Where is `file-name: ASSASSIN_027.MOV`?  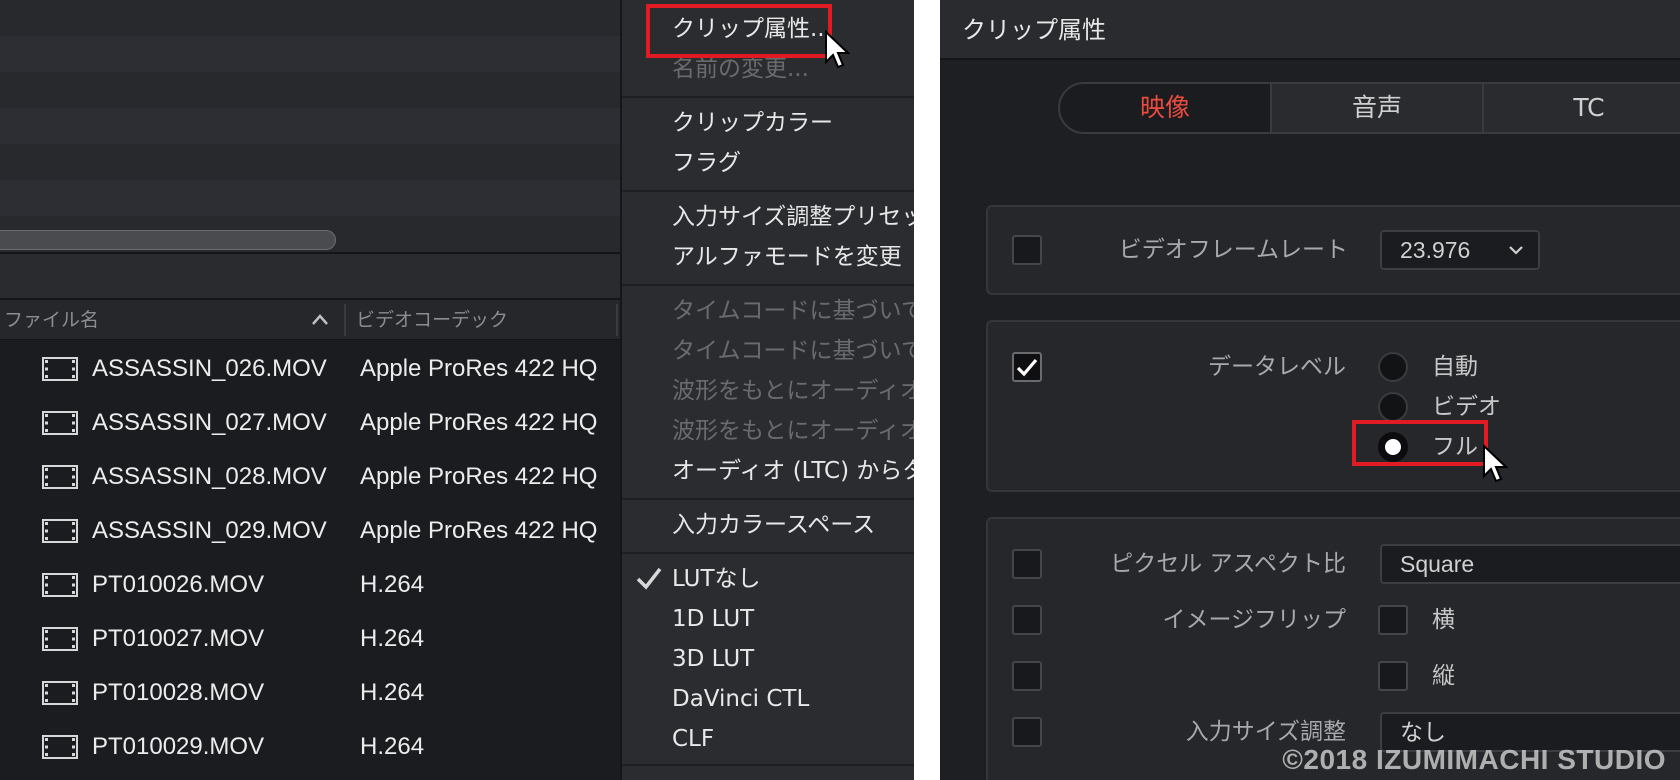 file-name: ASSASSIN_027.MOV is located at coordinates (209, 422).